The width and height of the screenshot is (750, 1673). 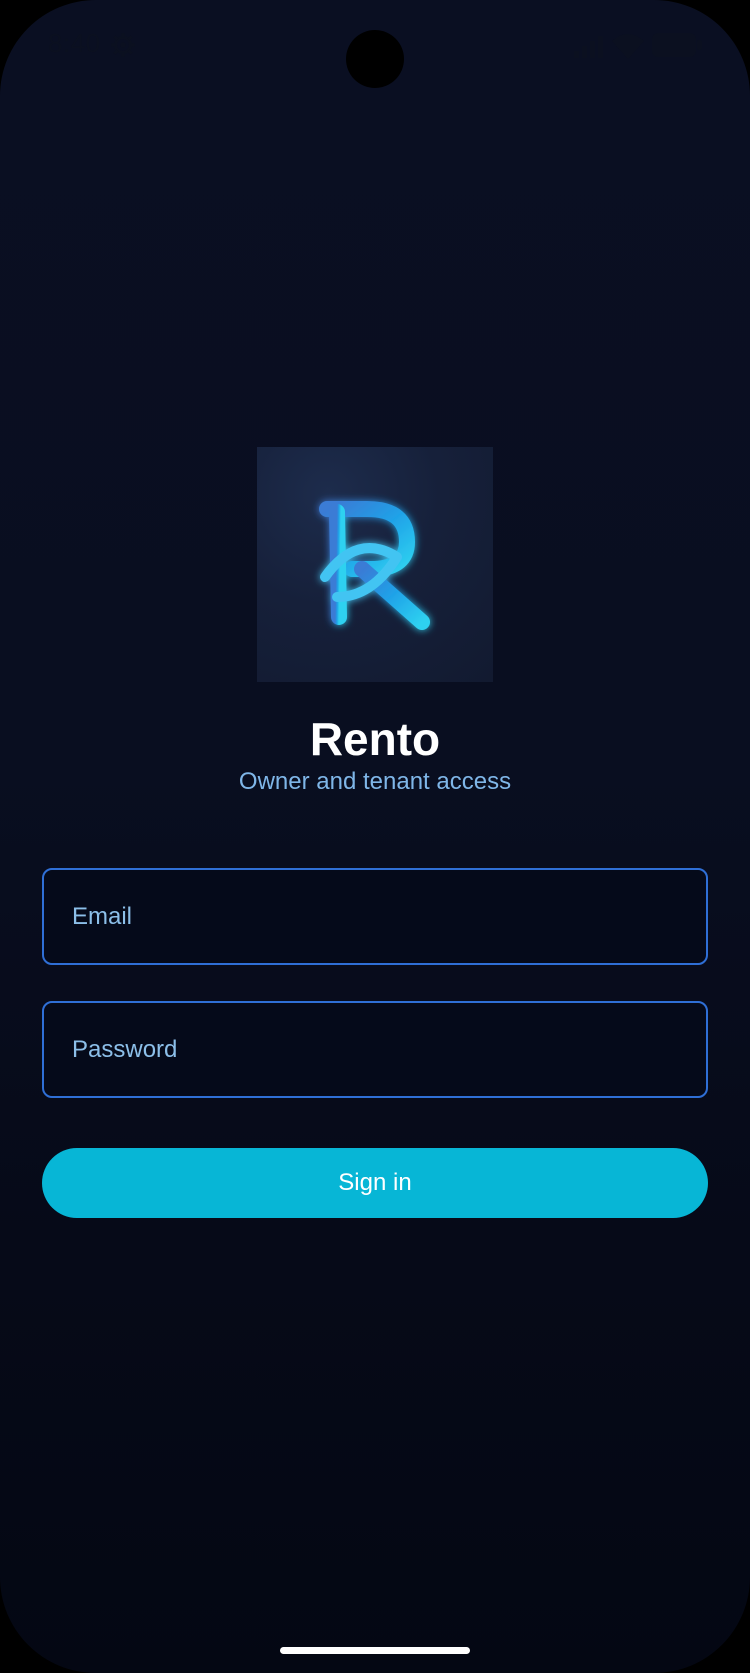 I want to click on app-subtitle: Owner and tenant access, so click(x=375, y=781).